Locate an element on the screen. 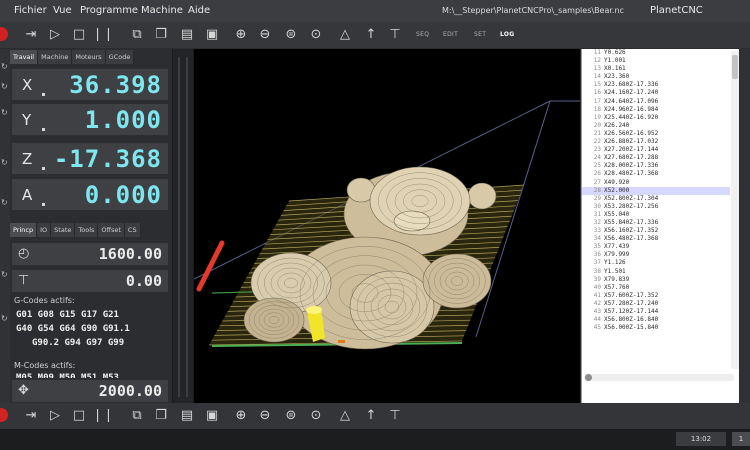 The image size is (750, 450). y-coordinate-row: Y 1.000 is located at coordinates (90, 119).